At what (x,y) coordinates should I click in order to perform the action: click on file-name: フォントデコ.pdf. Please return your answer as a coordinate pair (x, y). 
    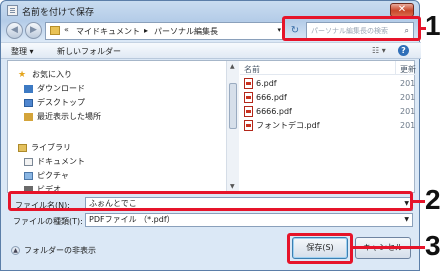
    Looking at the image, I should click on (288, 125).